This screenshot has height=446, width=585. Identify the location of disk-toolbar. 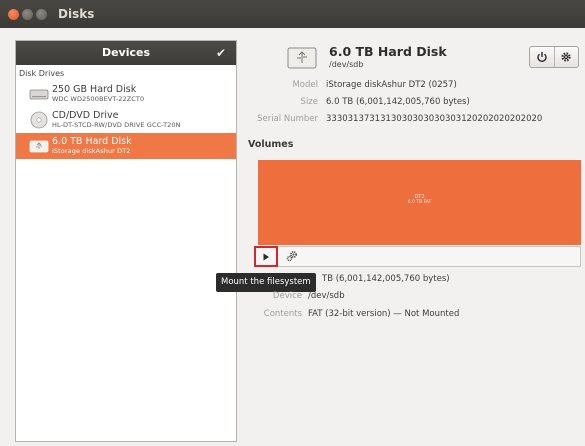
(554, 57).